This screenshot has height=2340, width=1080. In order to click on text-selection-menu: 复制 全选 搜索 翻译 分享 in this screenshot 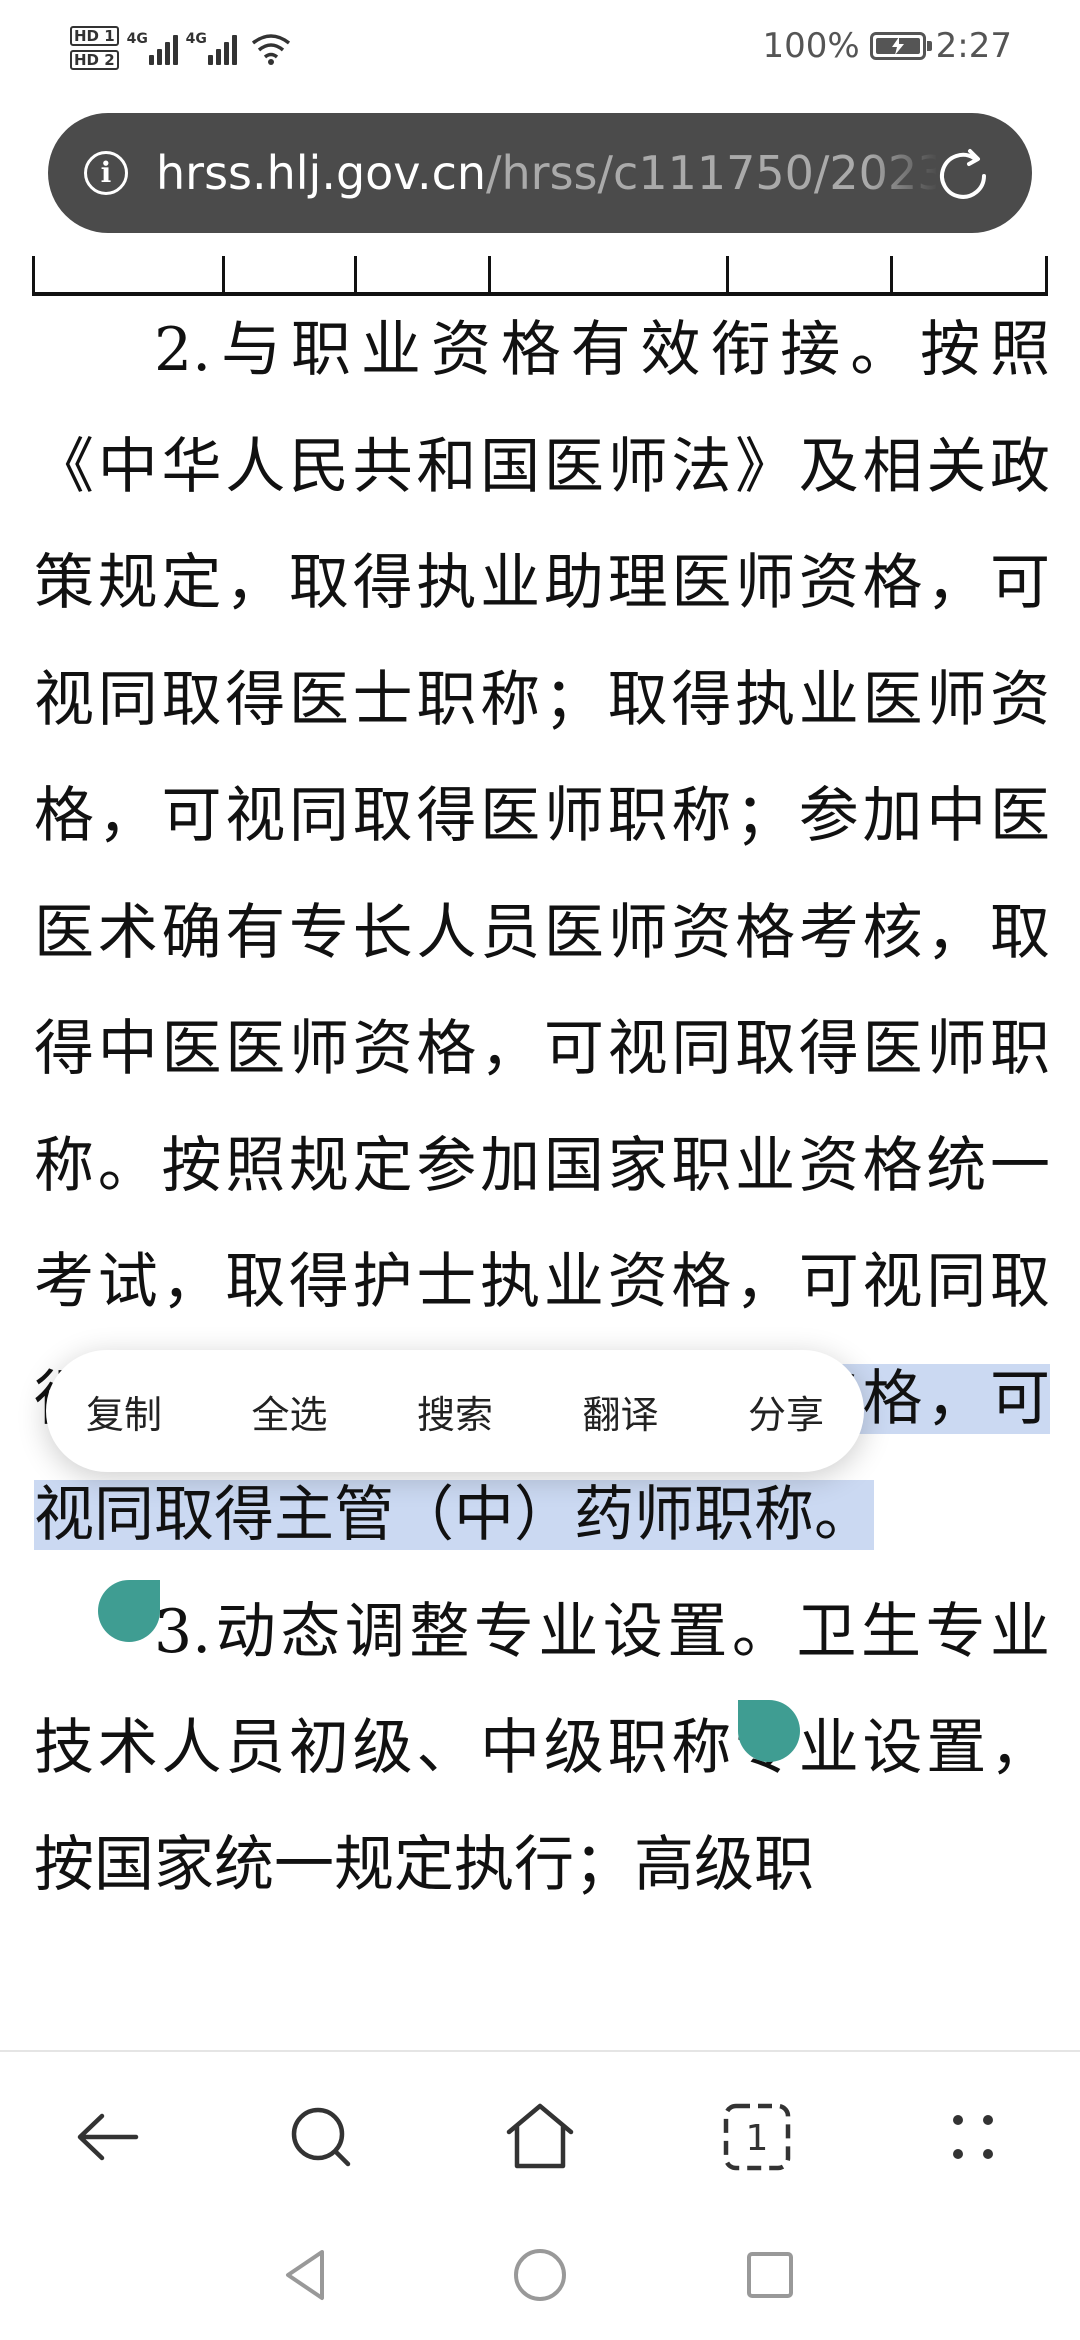, I will do `click(455, 1411)`.